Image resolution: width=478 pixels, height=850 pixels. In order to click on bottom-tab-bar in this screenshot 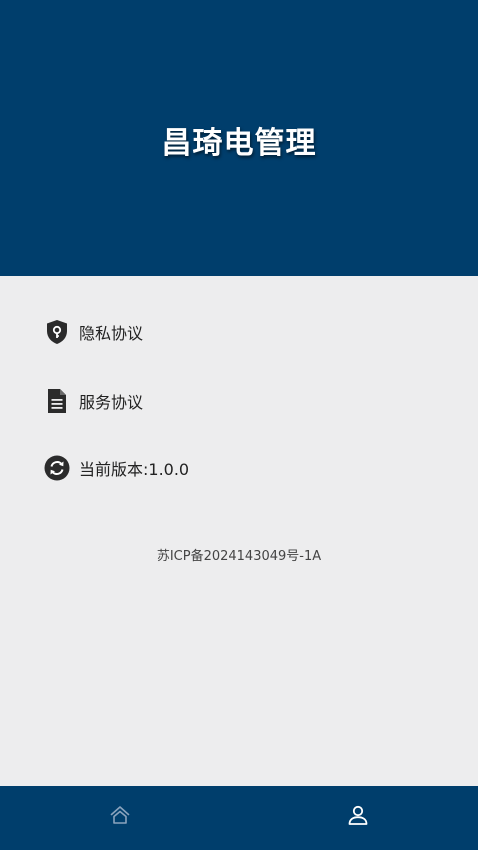, I will do `click(239, 818)`.